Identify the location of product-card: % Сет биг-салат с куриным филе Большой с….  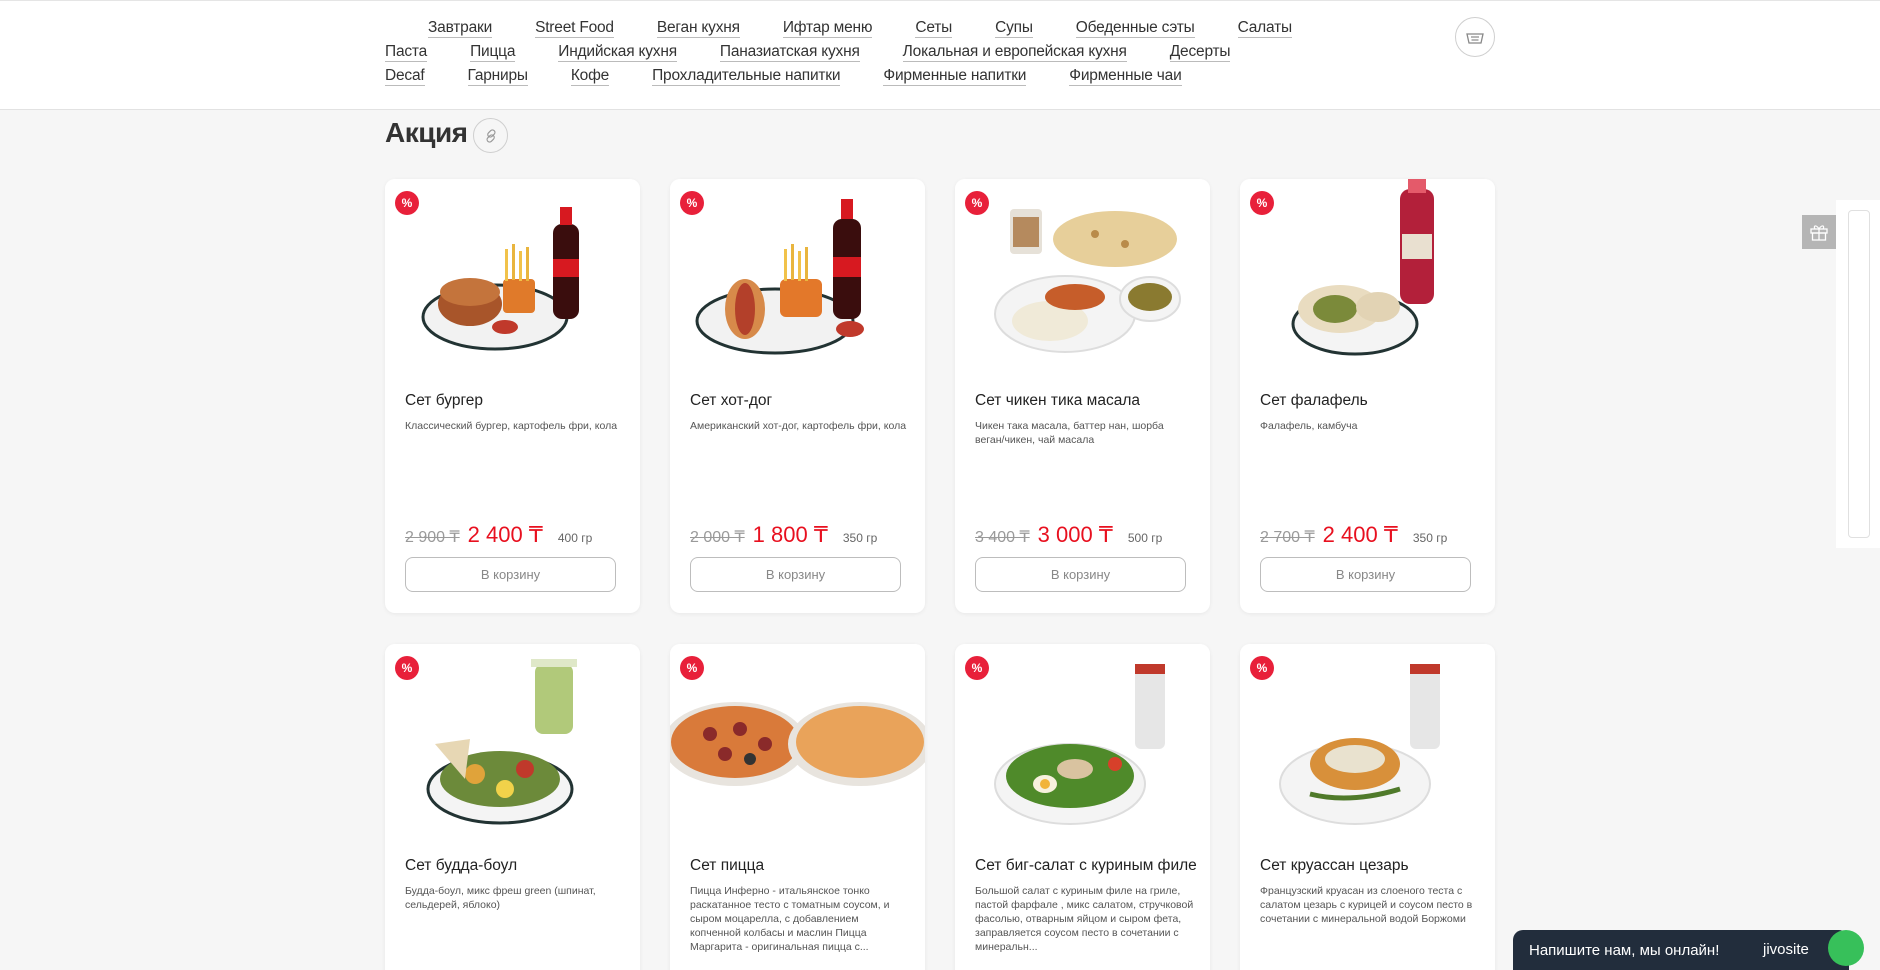
(1082, 807).